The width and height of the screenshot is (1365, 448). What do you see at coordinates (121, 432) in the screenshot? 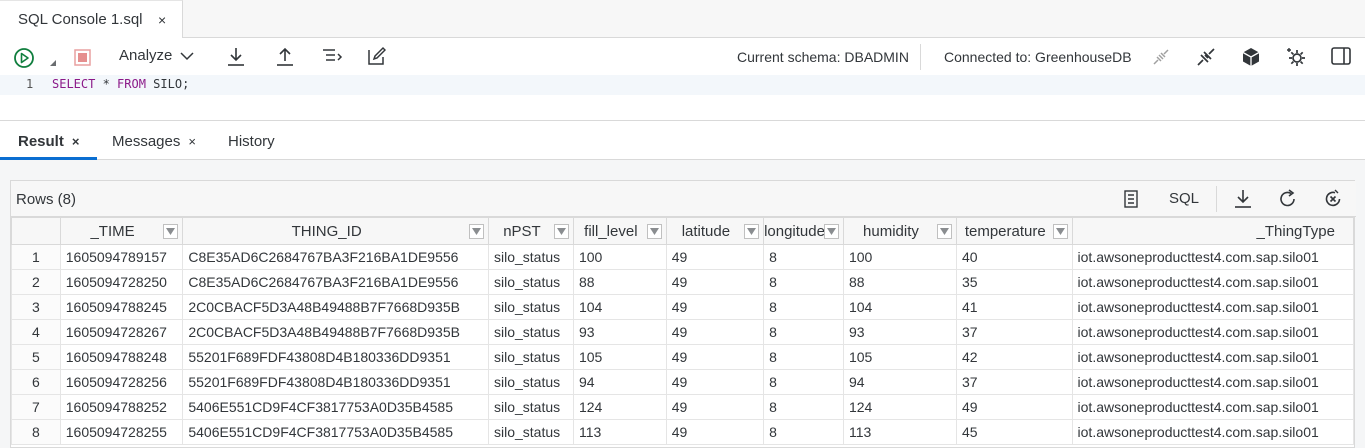
I see `table-cell: 1605094728255` at bounding box center [121, 432].